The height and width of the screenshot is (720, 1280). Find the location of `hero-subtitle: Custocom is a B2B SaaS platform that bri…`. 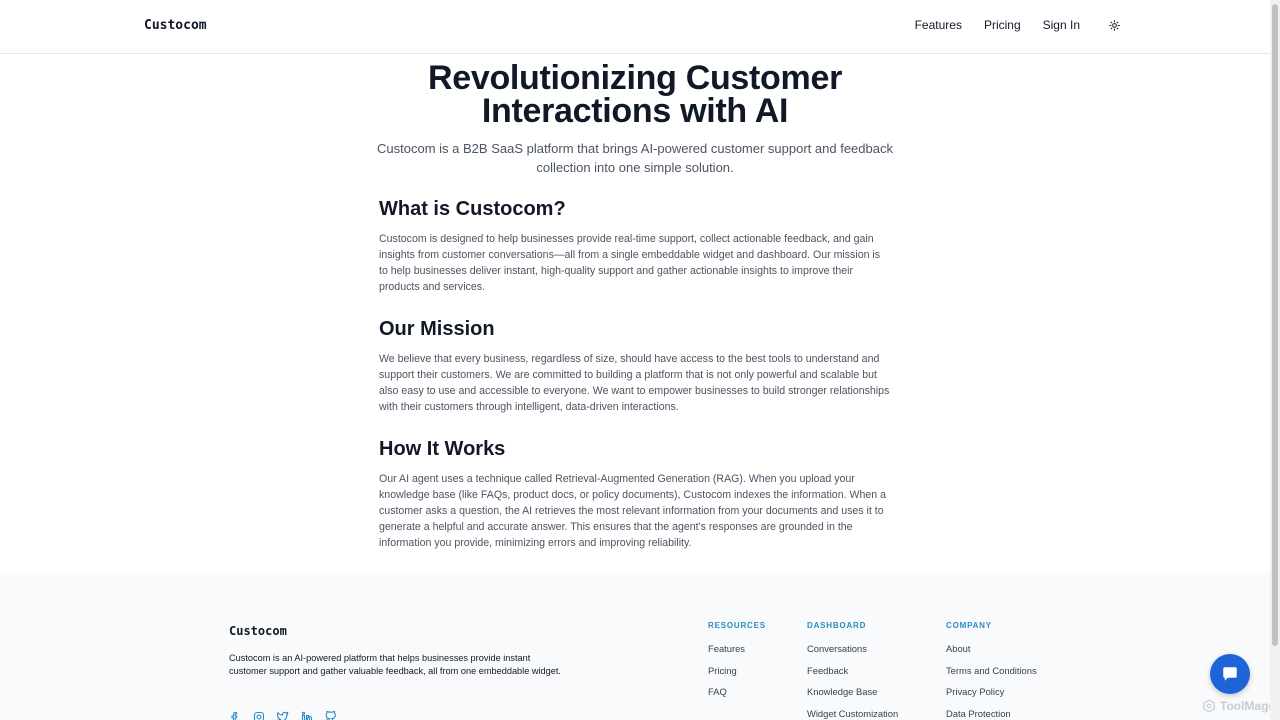

hero-subtitle: Custocom is a B2B SaaS platform that bri… is located at coordinates (635, 158).